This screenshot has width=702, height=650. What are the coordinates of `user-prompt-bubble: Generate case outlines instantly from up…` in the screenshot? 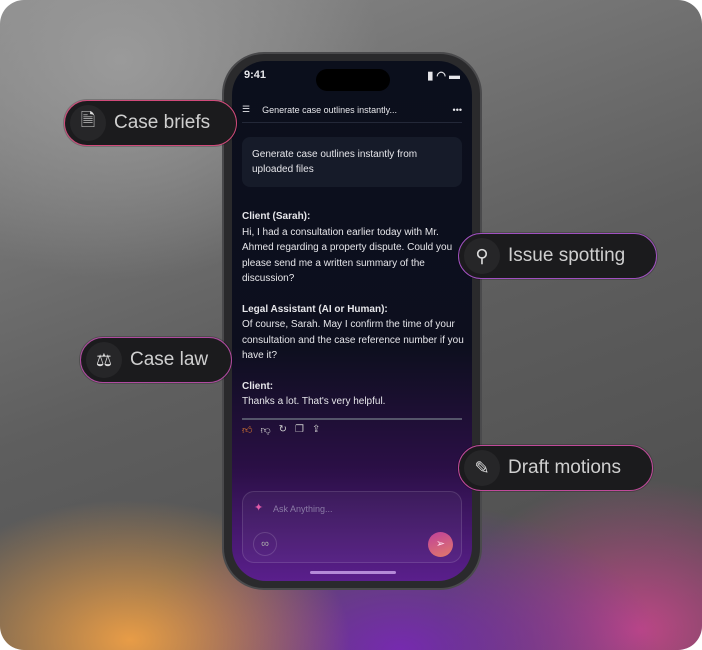 It's located at (352, 162).